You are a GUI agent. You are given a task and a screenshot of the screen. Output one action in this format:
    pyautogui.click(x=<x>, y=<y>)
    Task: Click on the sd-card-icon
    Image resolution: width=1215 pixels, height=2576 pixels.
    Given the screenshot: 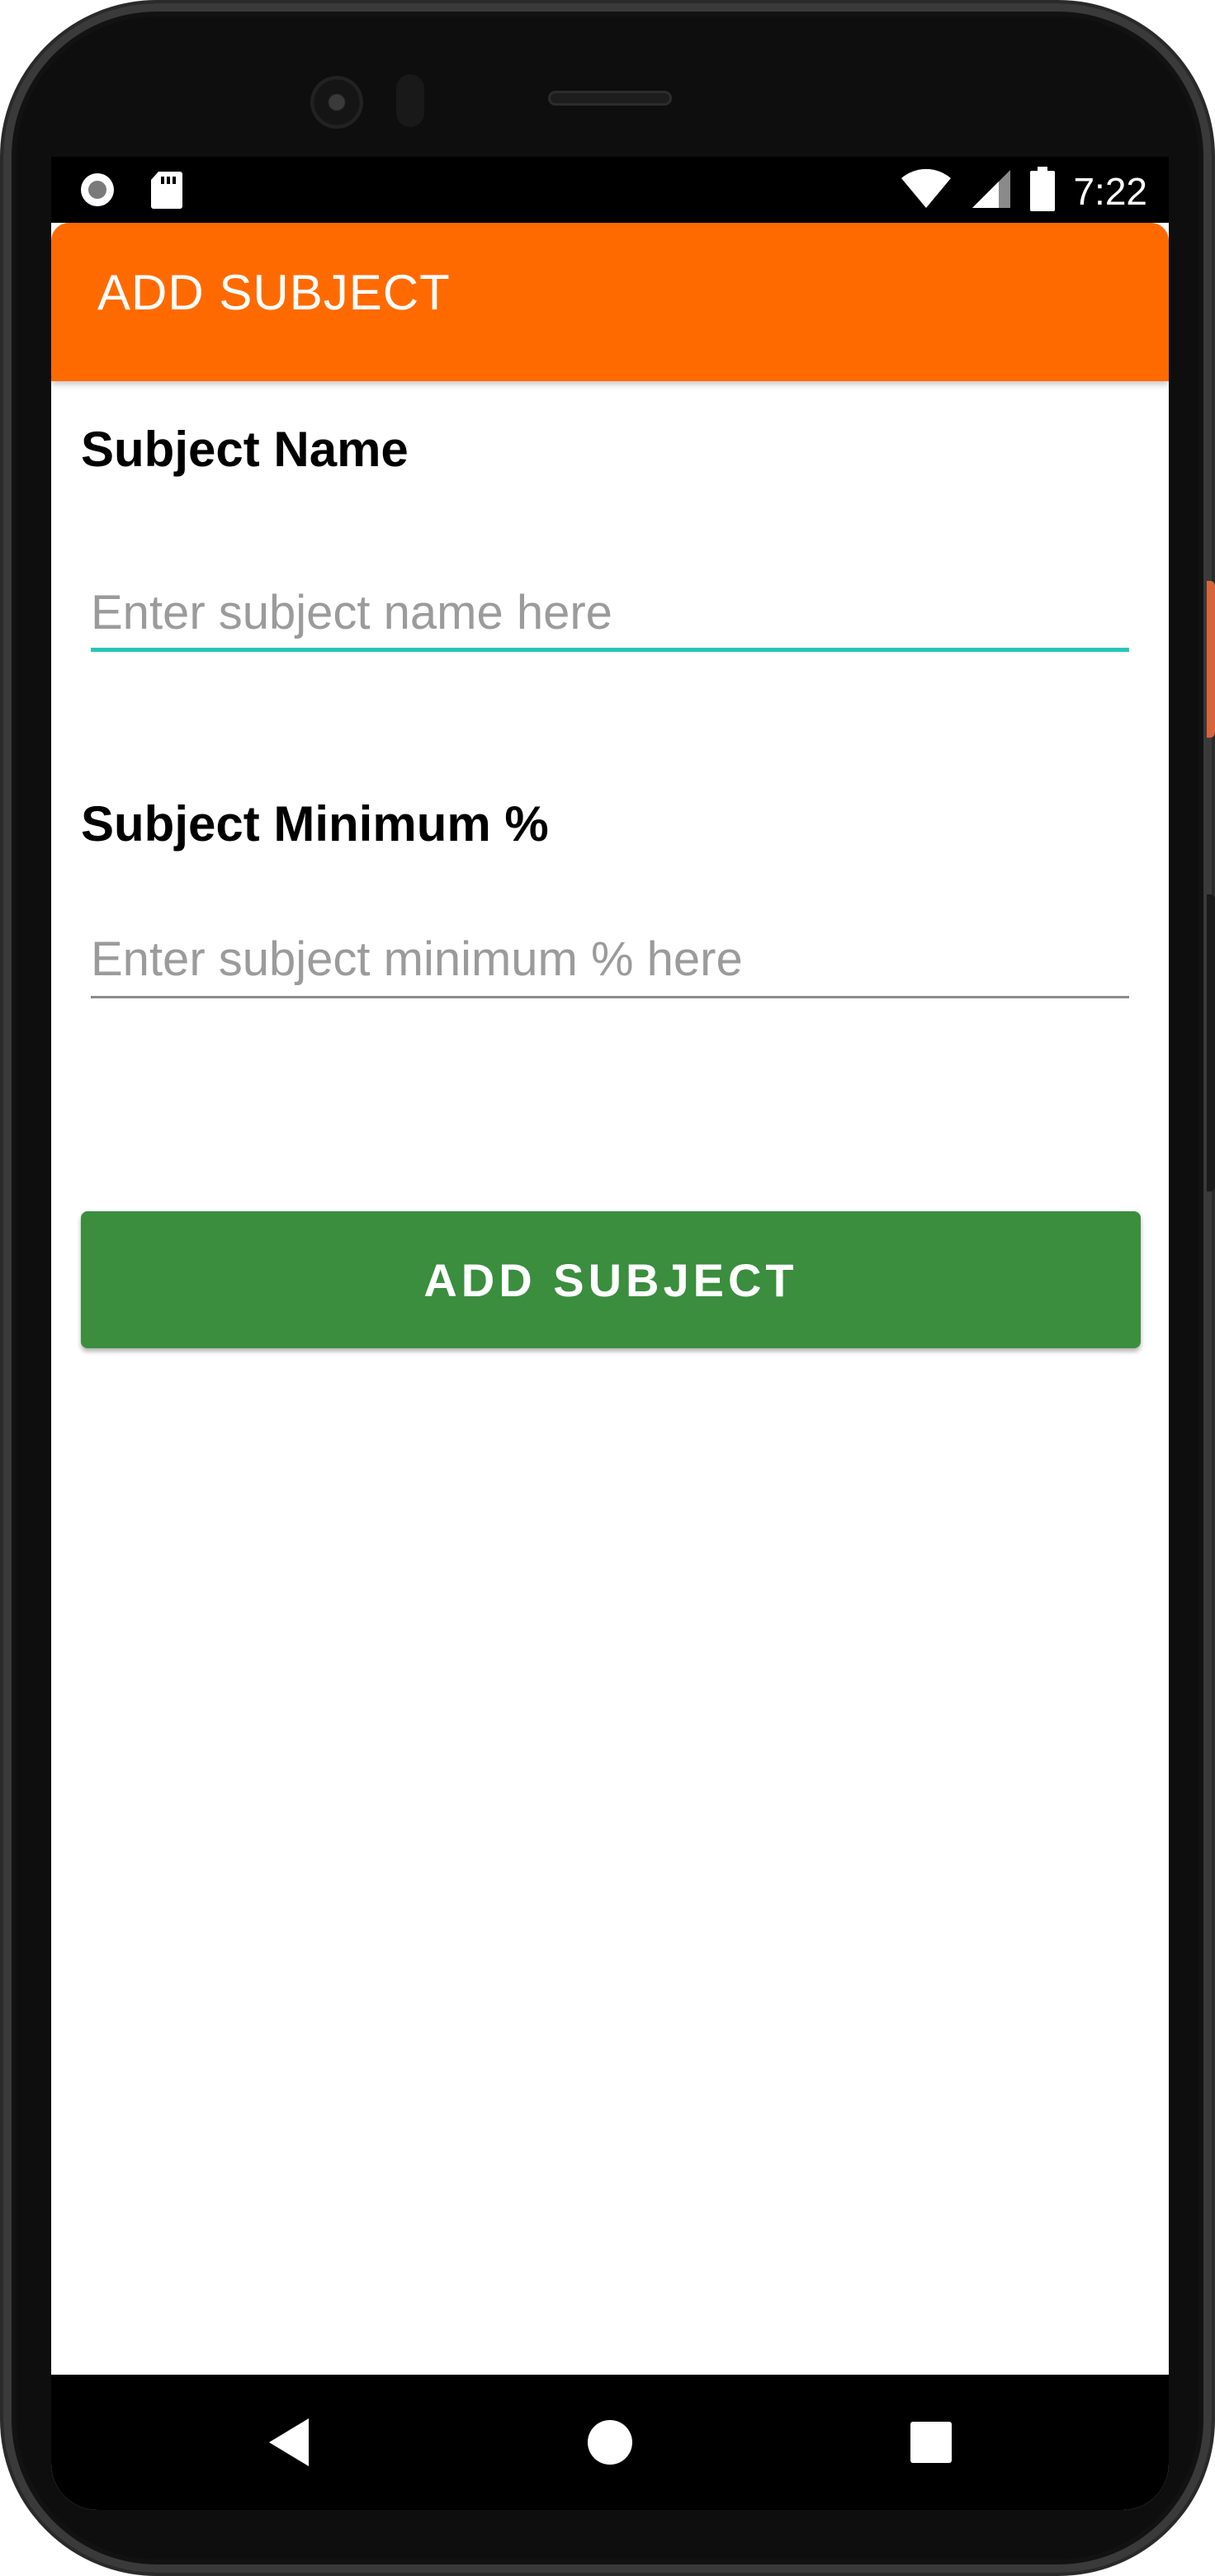 What is the action you would take?
    pyautogui.click(x=166, y=192)
    